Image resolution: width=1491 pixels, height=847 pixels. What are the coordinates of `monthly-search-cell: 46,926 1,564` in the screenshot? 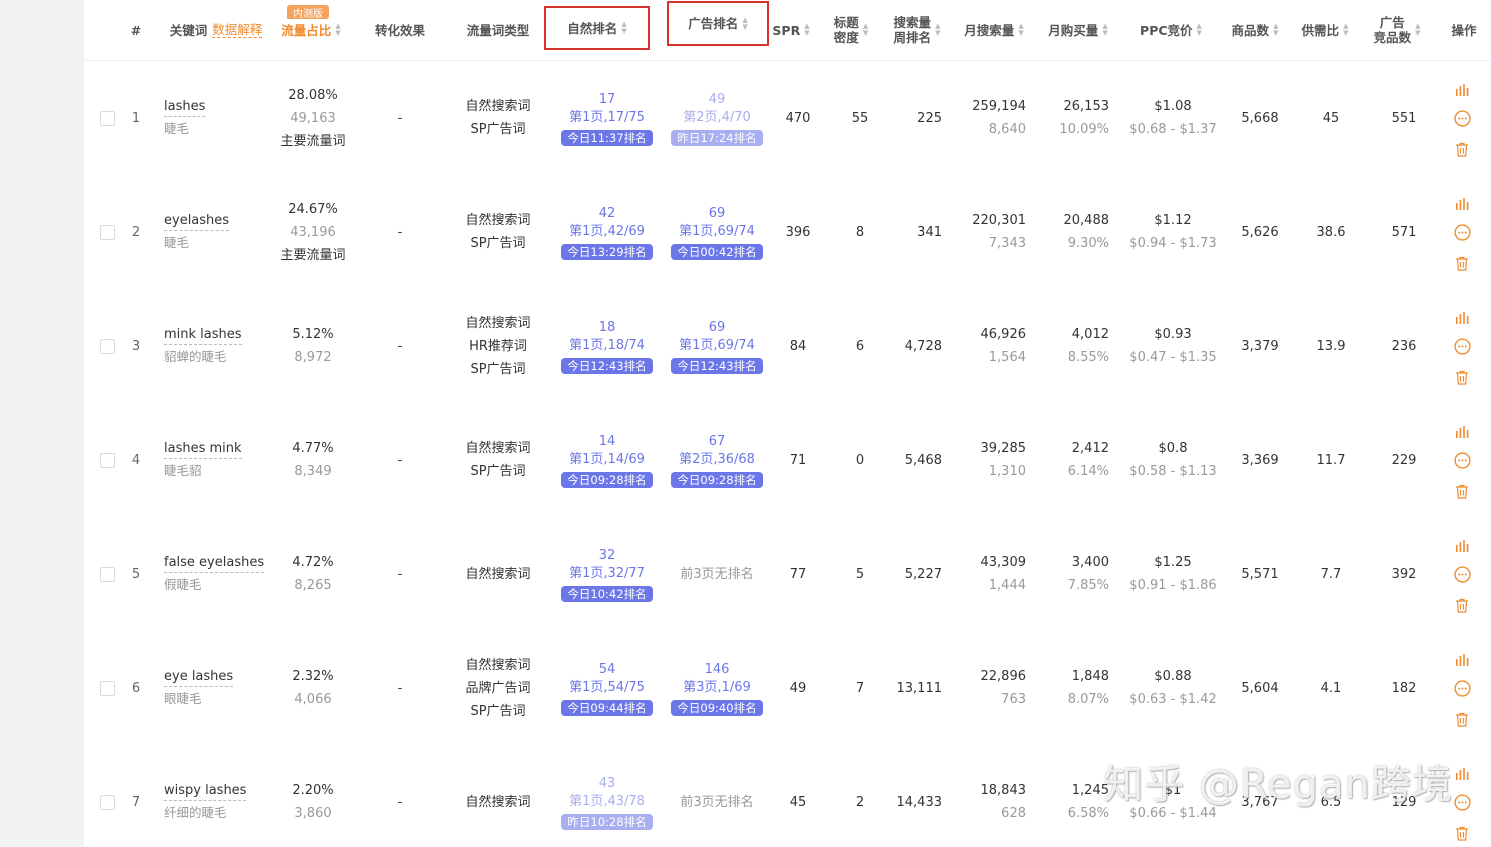 It's located at (988, 346).